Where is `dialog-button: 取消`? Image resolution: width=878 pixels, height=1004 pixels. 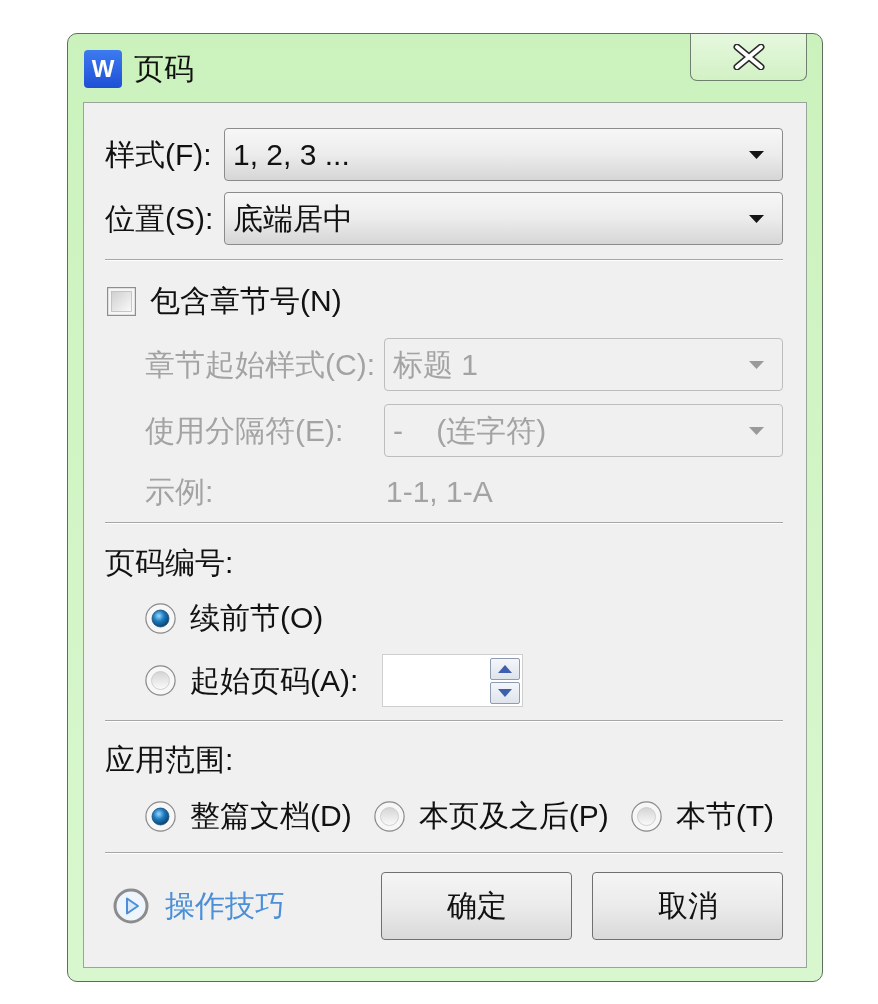 dialog-button: 取消 is located at coordinates (687, 906).